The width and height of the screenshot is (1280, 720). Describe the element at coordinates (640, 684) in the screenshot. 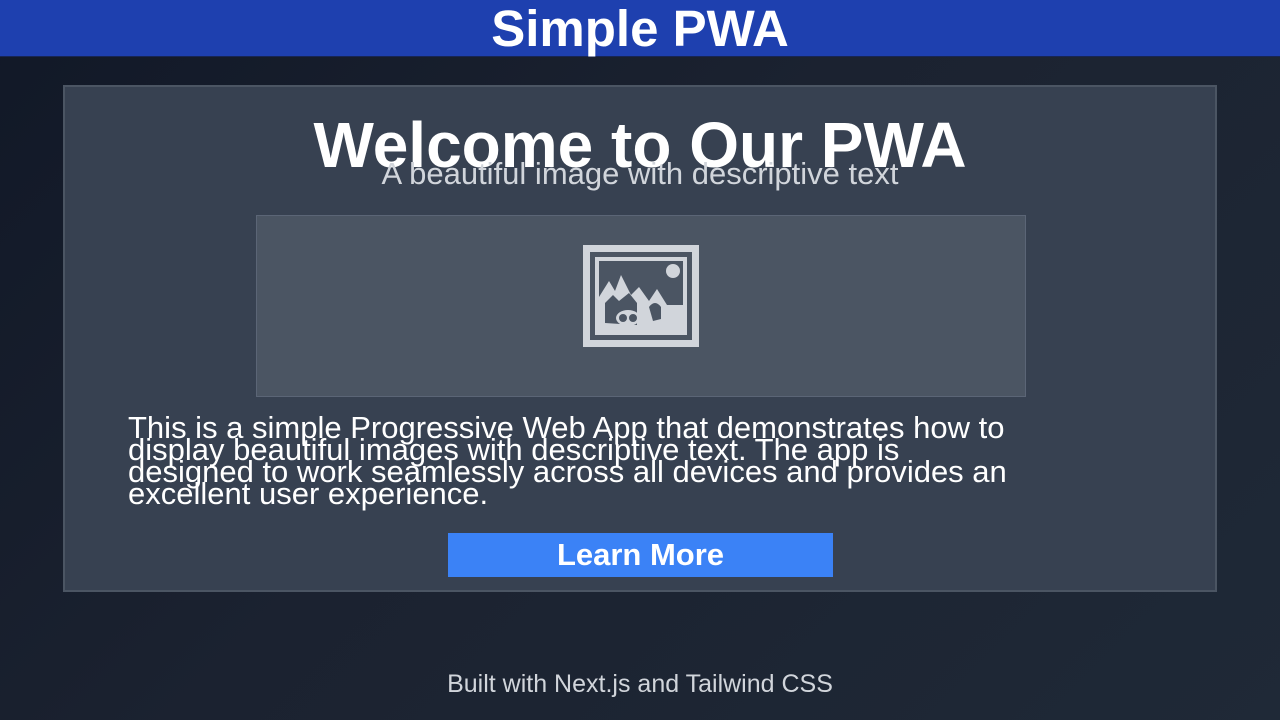

I see `footer-text: Built with Next.js and Tailwind CSS` at that location.